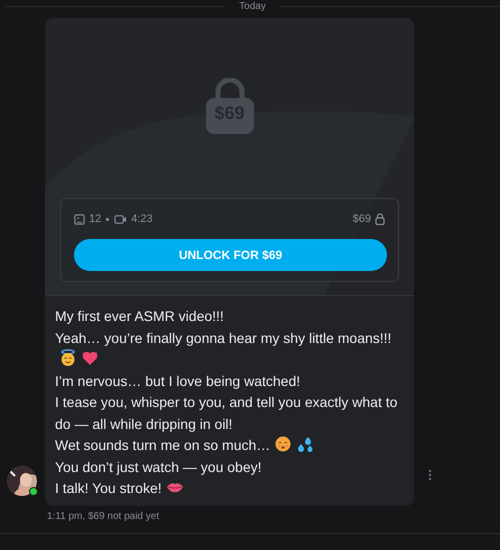 The image size is (500, 550). Describe the element at coordinates (430, 474) in the screenshot. I see `more-options-icon` at that location.